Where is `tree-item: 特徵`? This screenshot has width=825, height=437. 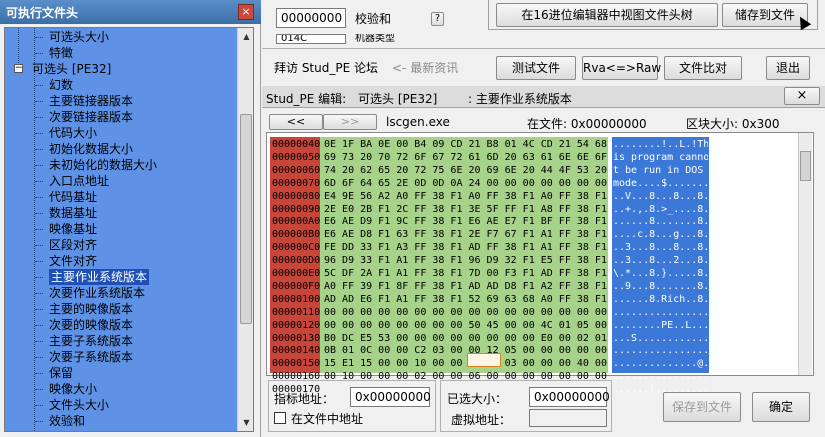
tree-item: 特徵 is located at coordinates (61, 53).